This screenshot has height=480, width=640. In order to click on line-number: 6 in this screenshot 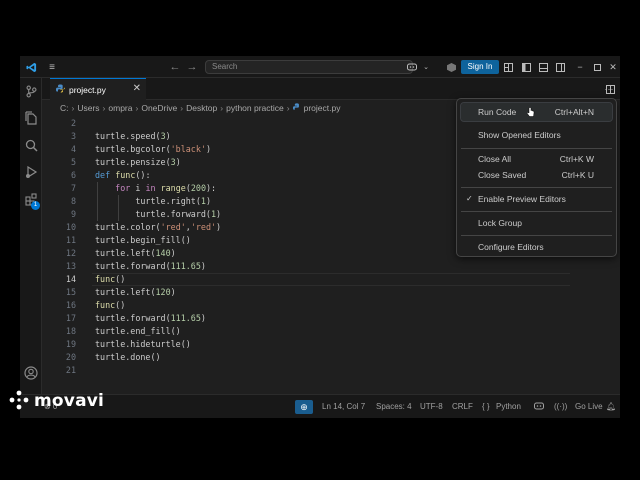, I will do `click(73, 175)`.